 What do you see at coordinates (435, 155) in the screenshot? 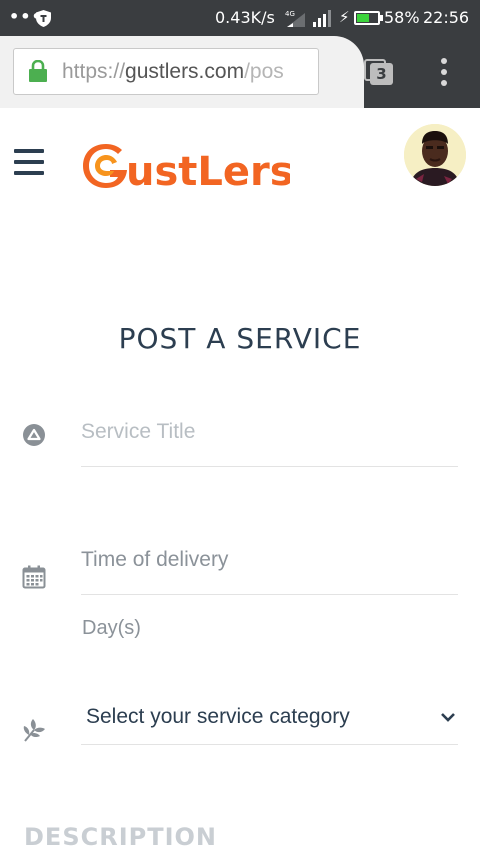
I see `user-avatar` at bounding box center [435, 155].